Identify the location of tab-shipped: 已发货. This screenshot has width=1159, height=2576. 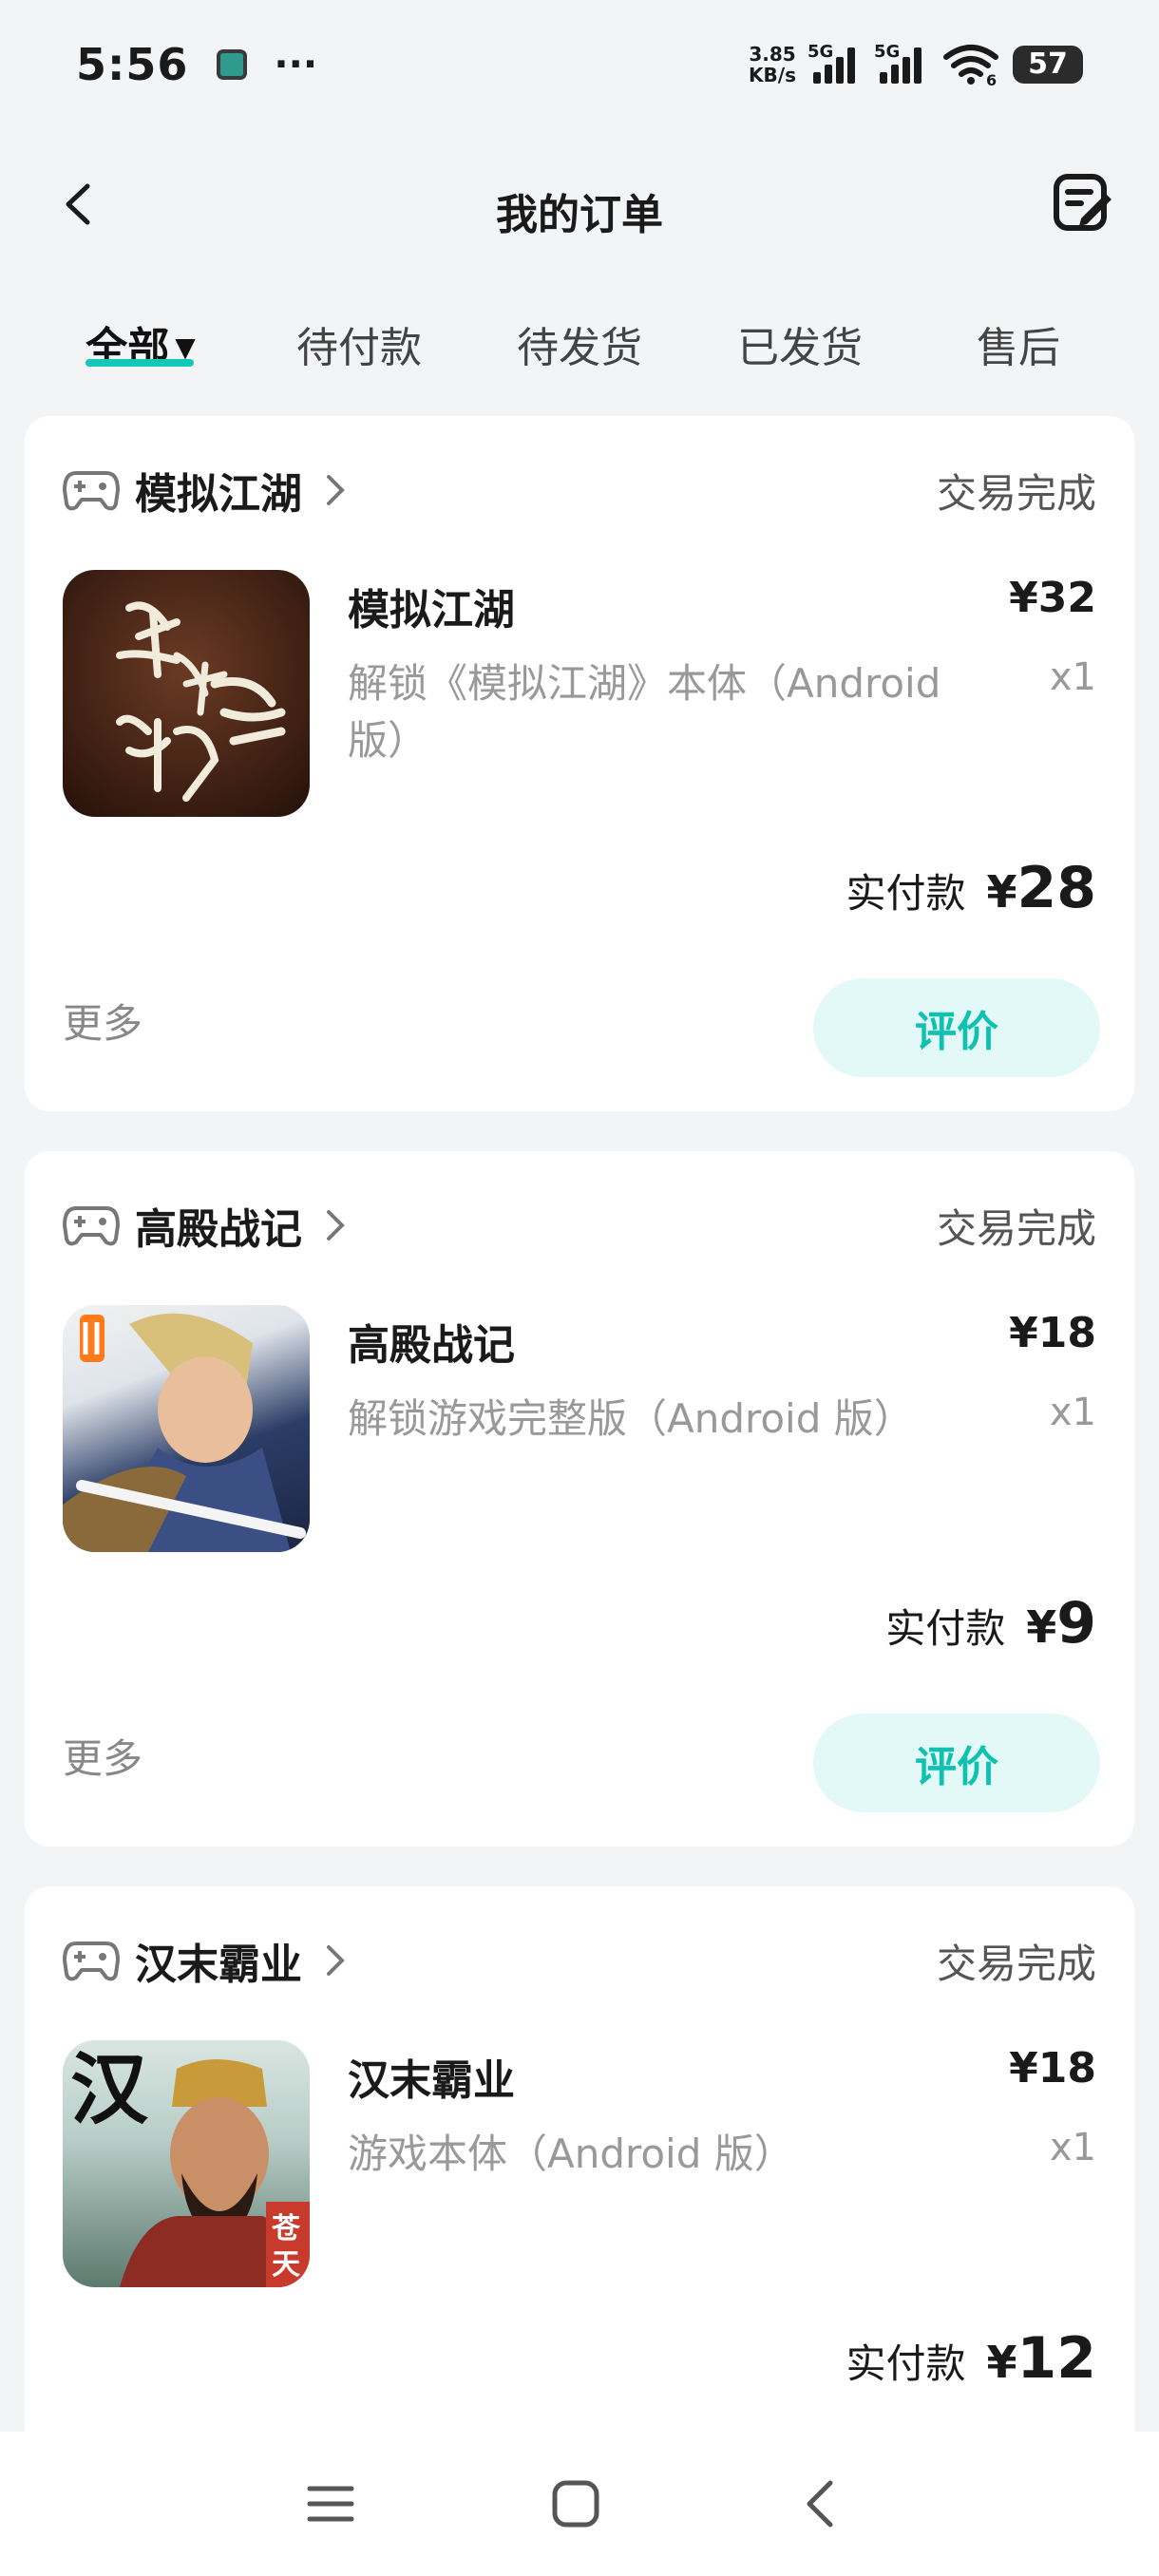
(800, 343).